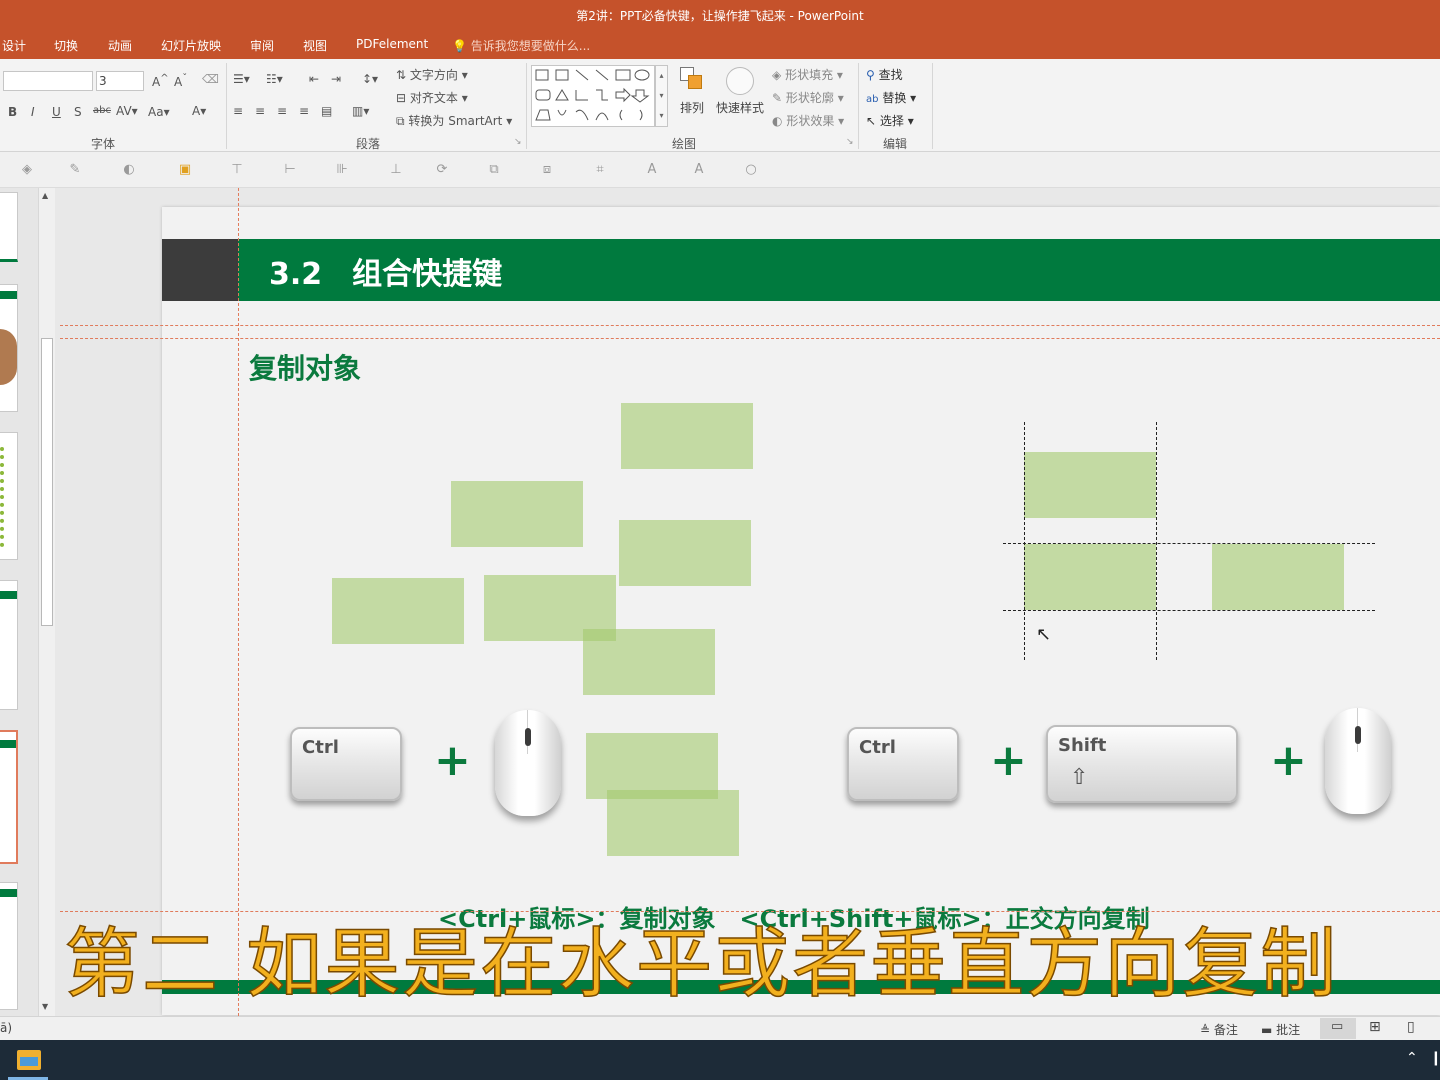 The height and width of the screenshot is (1080, 1440). I want to click on fill-icon: ◈, so click(27, 170).